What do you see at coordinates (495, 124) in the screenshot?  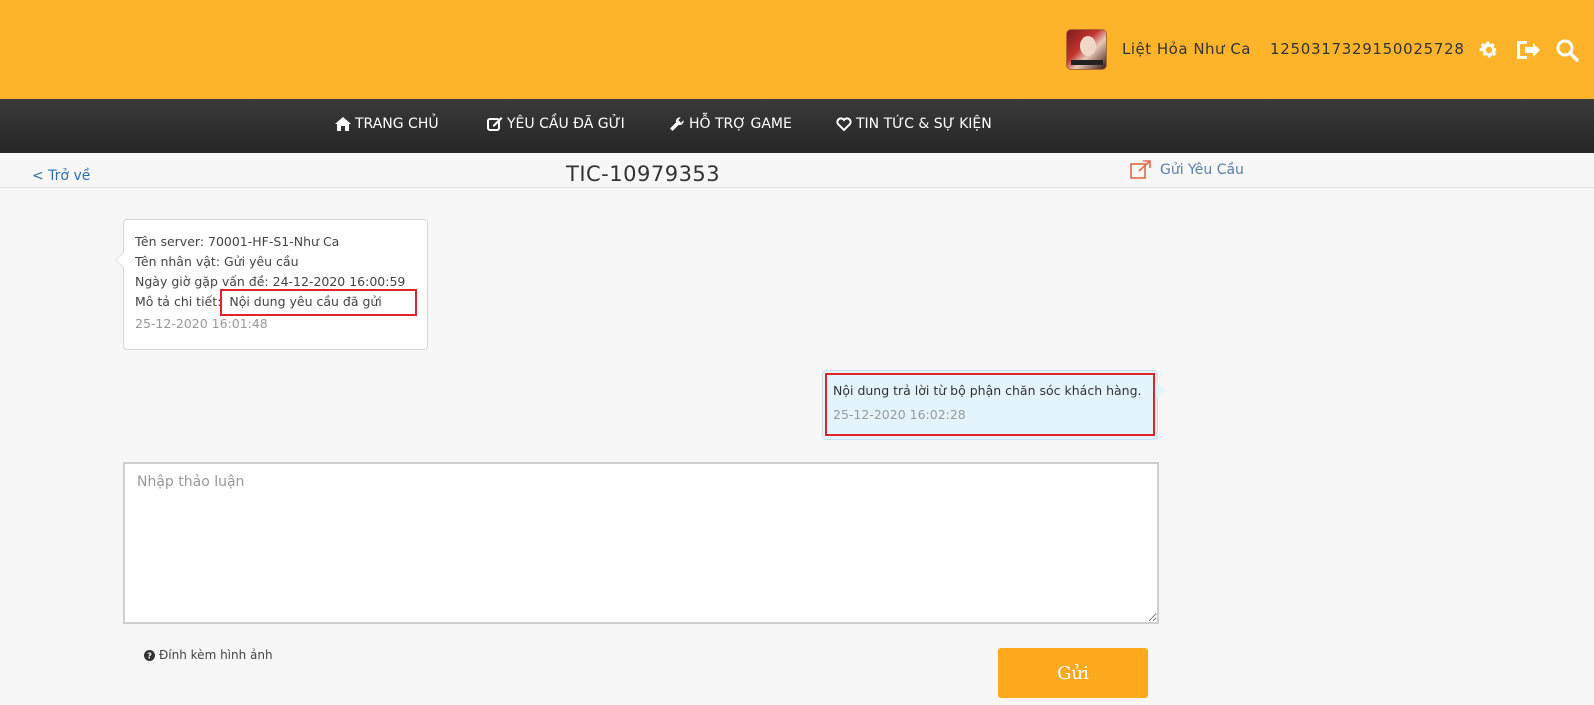 I see `edit-icon` at bounding box center [495, 124].